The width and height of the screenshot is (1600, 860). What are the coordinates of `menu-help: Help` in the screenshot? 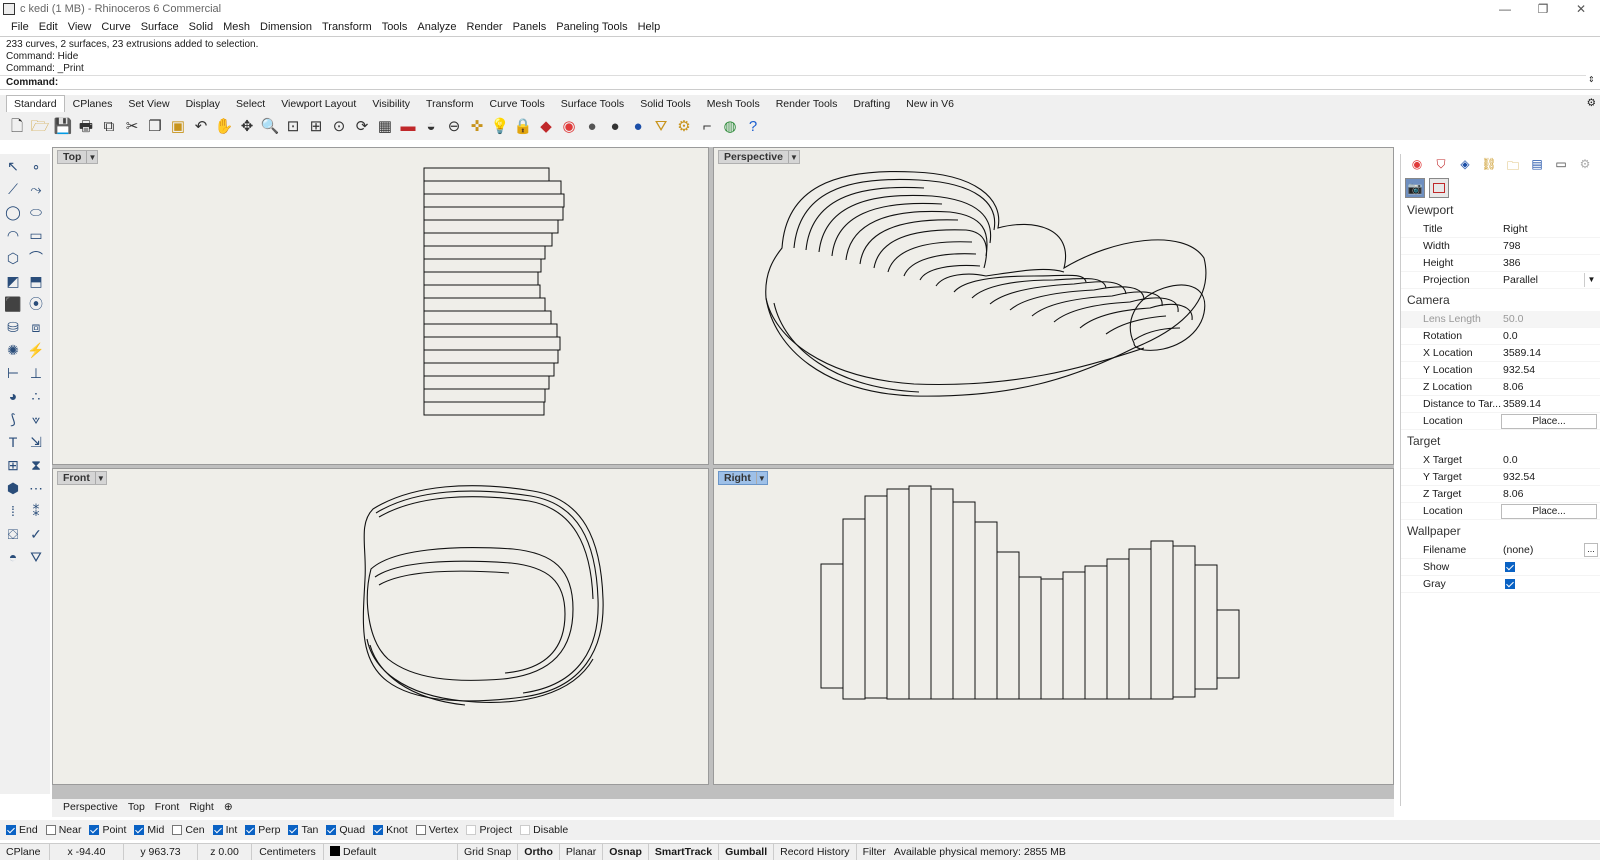 It's located at (649, 27).